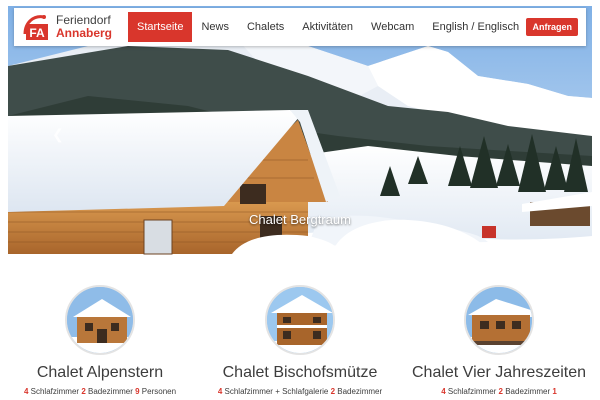 The height and width of the screenshot is (400, 600). Describe the element at coordinates (58, 134) in the screenshot. I see `slider-prev-icon: ❮` at that location.